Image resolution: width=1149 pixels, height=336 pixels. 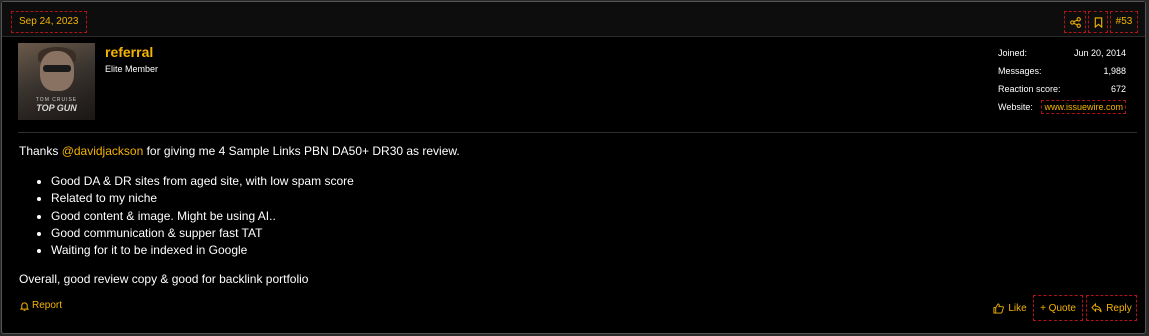 What do you see at coordinates (1124, 22) in the screenshot?
I see `post-number-link: #53` at bounding box center [1124, 22].